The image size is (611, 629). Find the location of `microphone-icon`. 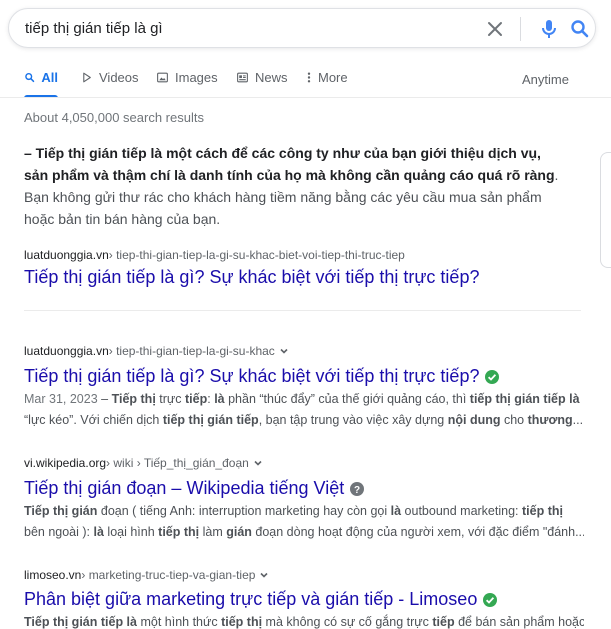

microphone-icon is located at coordinates (549, 29).